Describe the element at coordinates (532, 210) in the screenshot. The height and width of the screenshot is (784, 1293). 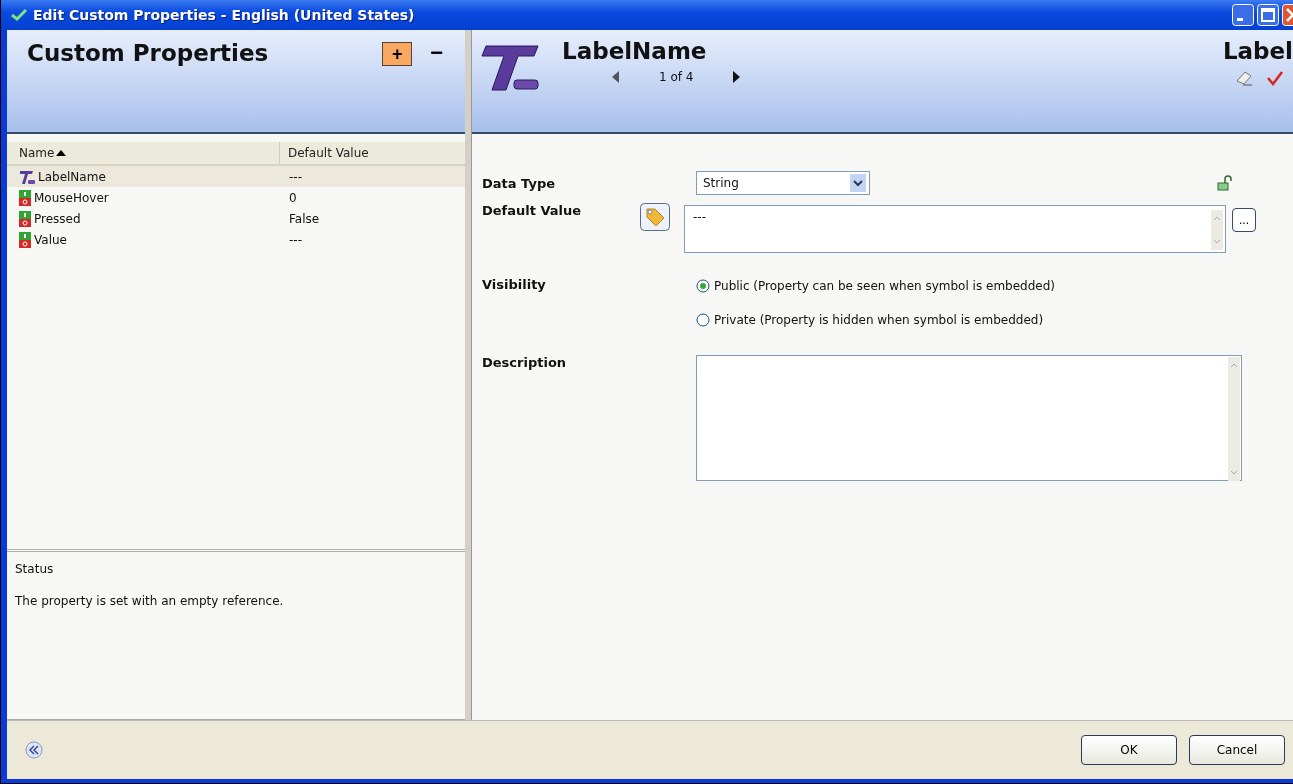
I see `field-label: Default Value` at that location.